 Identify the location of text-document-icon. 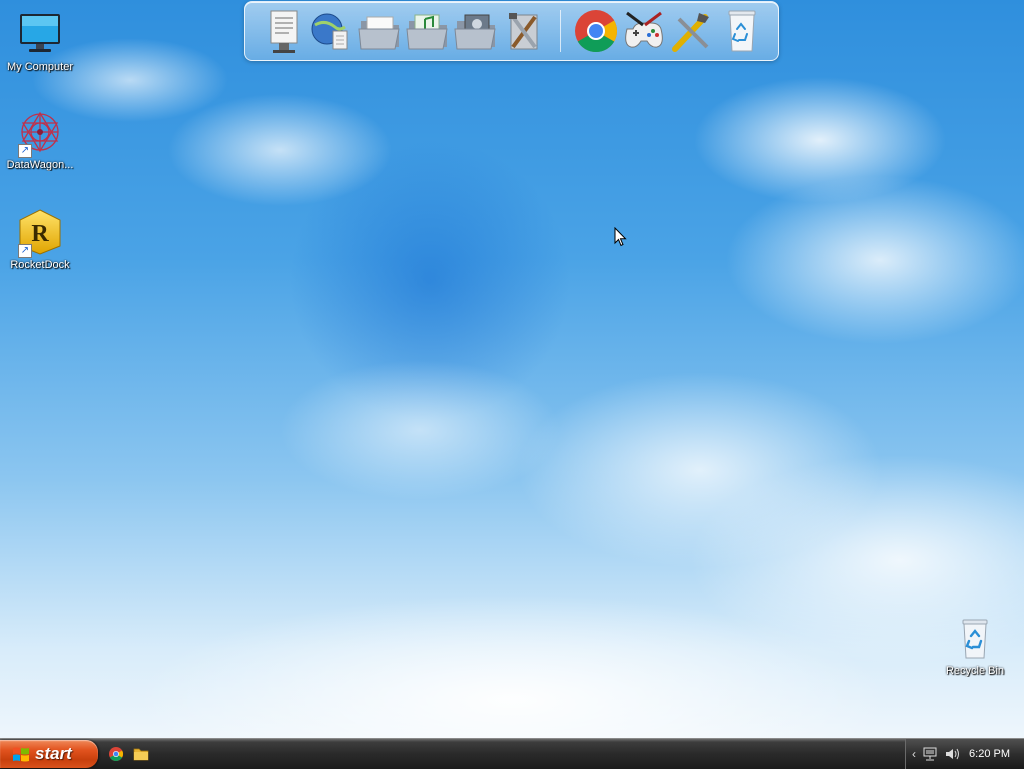
(284, 31).